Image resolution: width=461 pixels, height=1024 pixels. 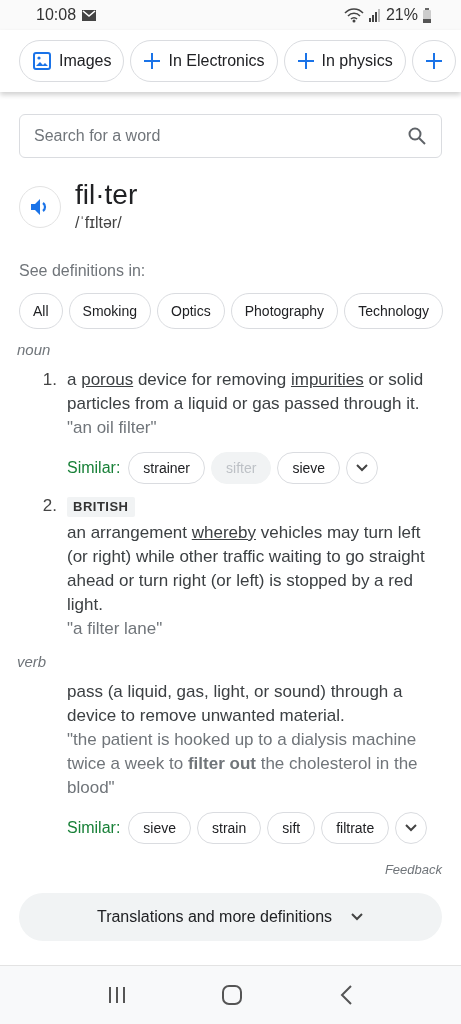 I want to click on synonym-chip: filtrate, so click(x=355, y=828).